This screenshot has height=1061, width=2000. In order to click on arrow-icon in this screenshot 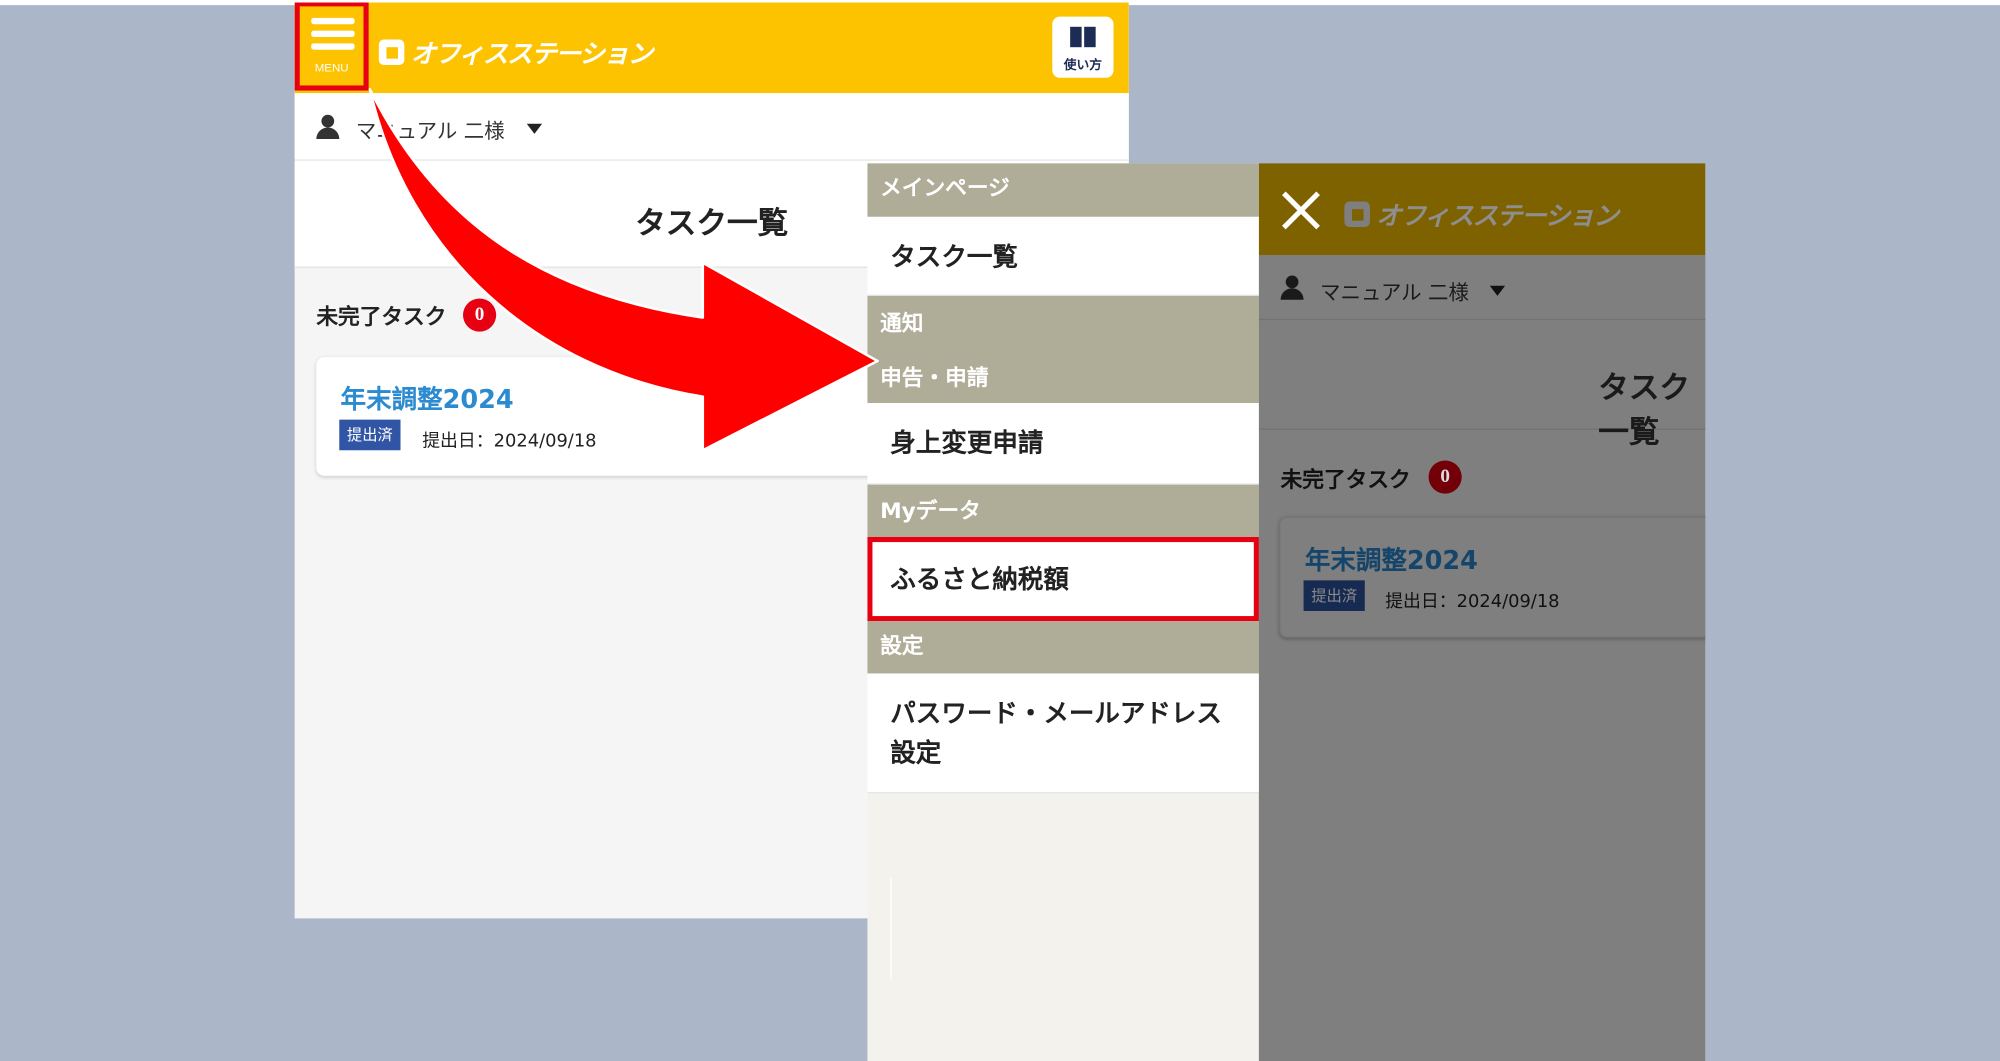, I will do `click(623, 270)`.